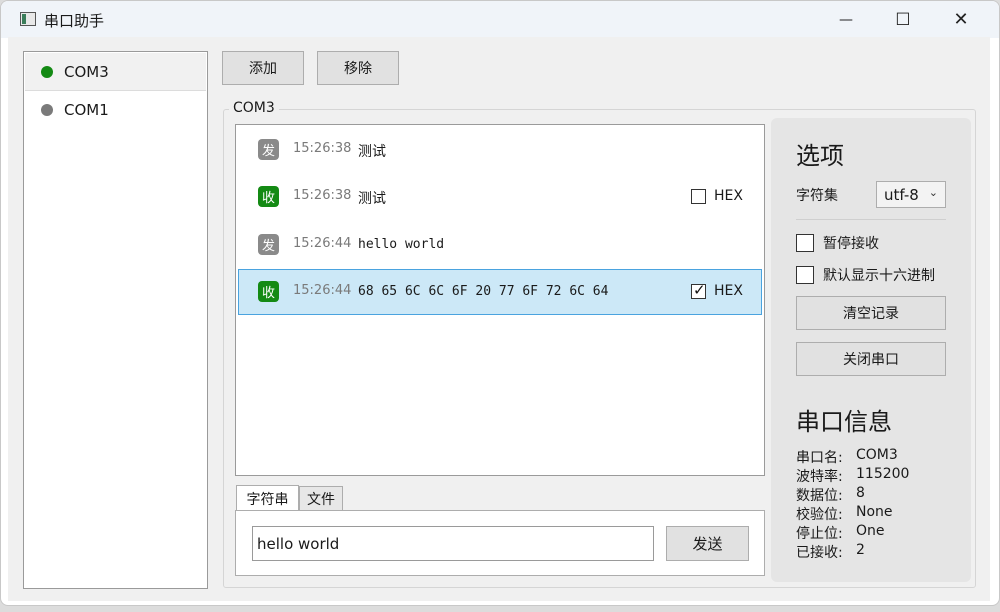  What do you see at coordinates (852, 476) in the screenshot?
I see `info-row: 波特率: 115200` at bounding box center [852, 476].